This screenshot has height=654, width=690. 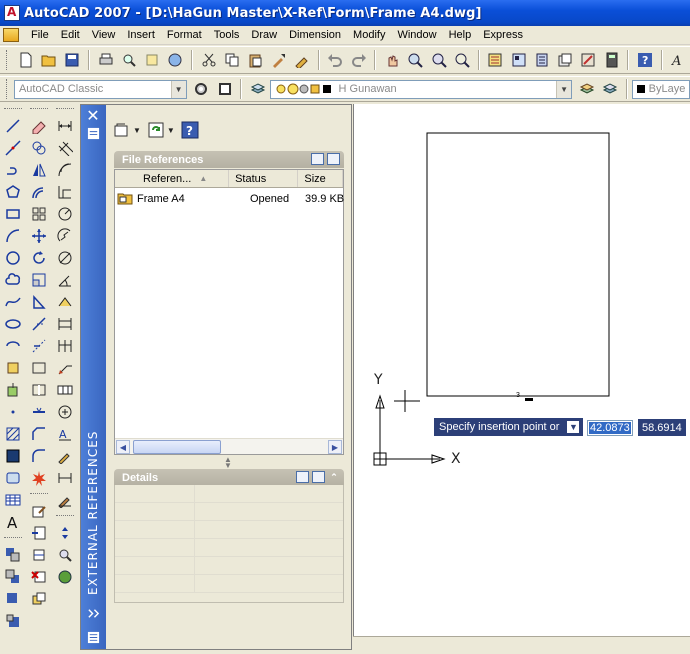 What do you see at coordinates (177, 447) in the screenshot?
I see `scroll-thumb` at bounding box center [177, 447].